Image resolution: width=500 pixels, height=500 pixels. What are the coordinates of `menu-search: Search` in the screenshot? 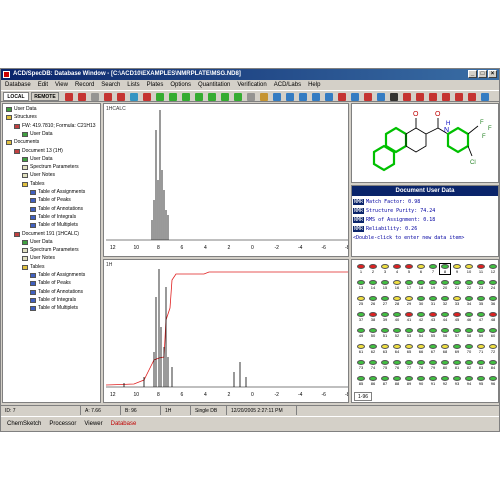 It's located at (110, 85).